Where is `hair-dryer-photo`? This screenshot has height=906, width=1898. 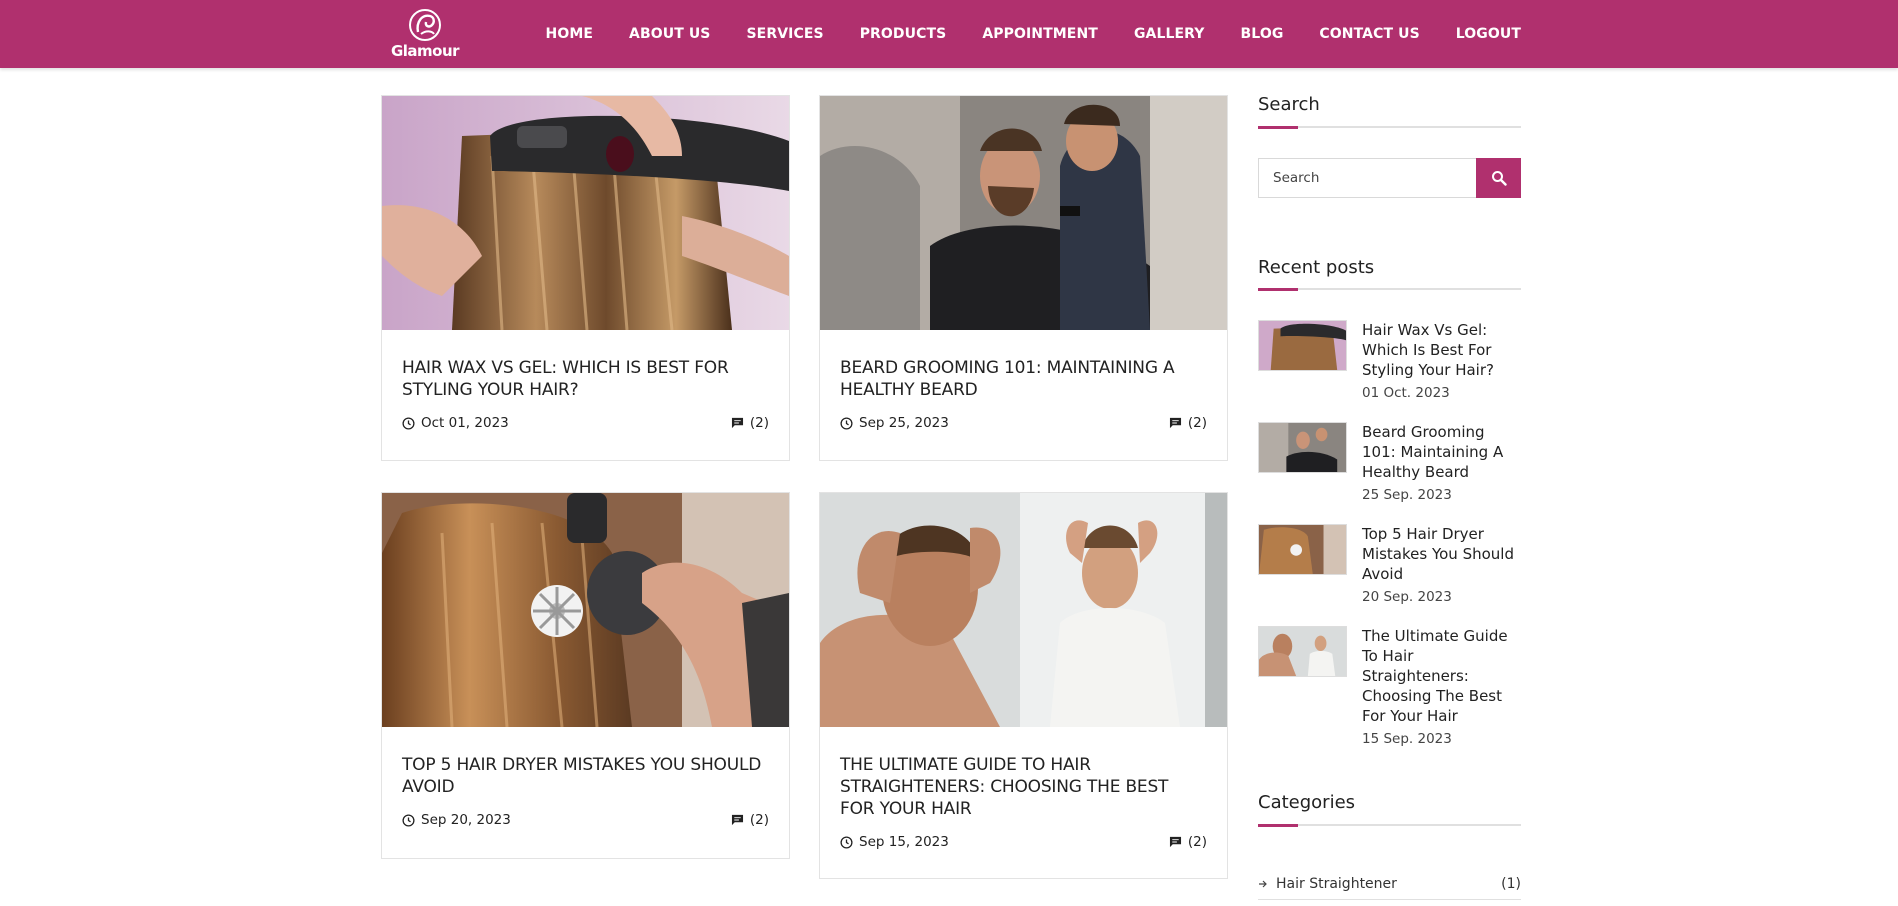
hair-dryer-photo is located at coordinates (585, 610).